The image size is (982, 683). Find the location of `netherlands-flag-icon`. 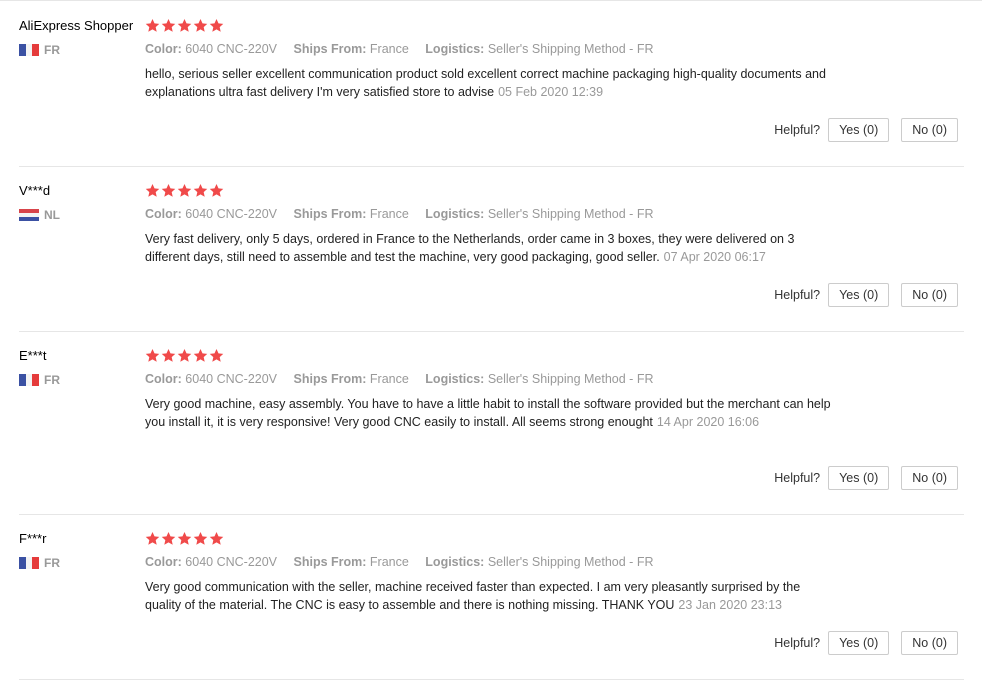

netherlands-flag-icon is located at coordinates (29, 215).